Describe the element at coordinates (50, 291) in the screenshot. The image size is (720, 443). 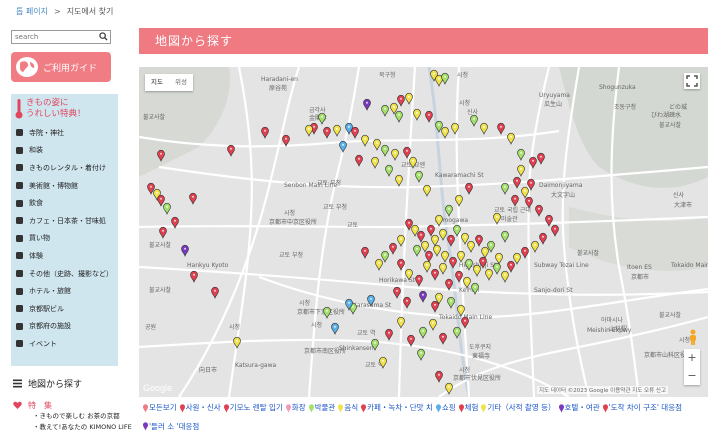
I see `perk-category-label: ホテル・旅館` at that location.